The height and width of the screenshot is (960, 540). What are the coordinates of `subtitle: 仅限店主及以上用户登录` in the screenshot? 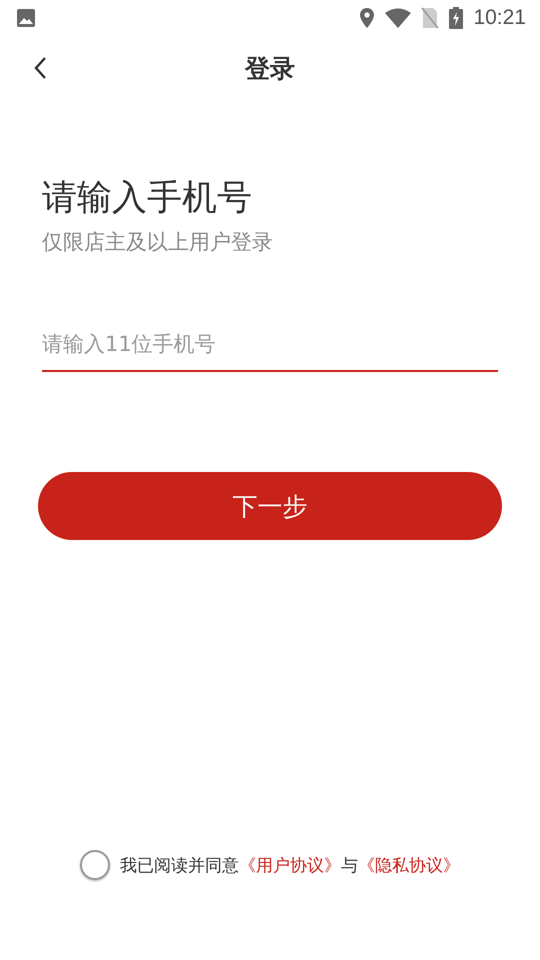 It's located at (158, 242).